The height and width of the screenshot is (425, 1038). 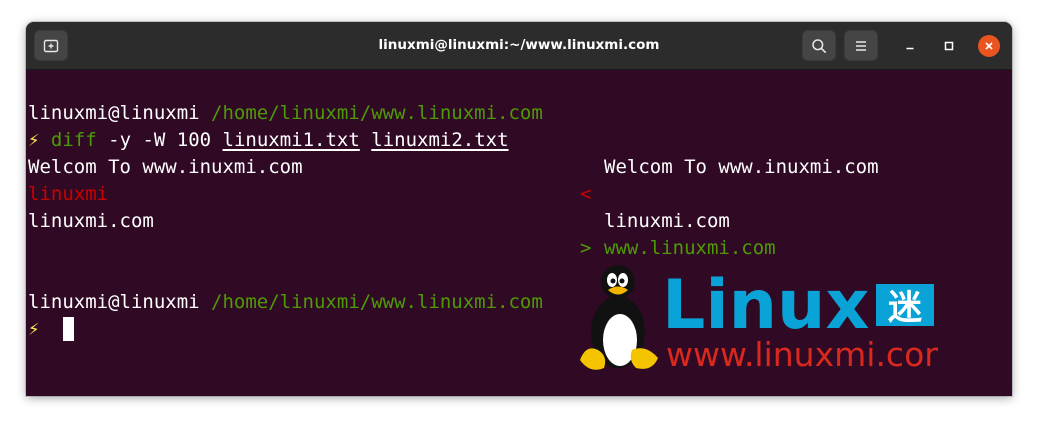 What do you see at coordinates (519, 46) in the screenshot?
I see `title-bar: linuxmi@linuxmi:~/www.linuxmi.com` at bounding box center [519, 46].